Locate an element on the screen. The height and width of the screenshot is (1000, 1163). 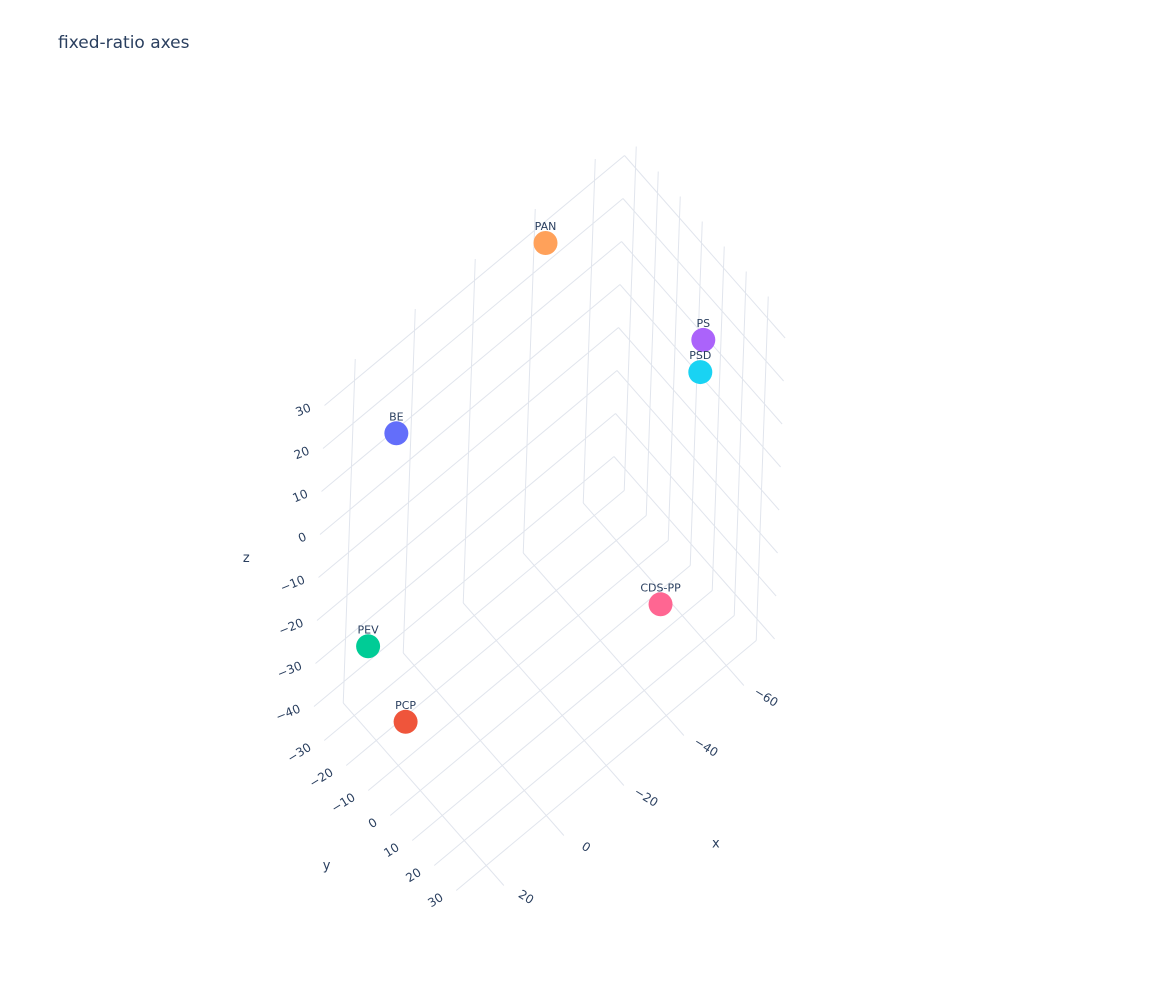
data-point-label: PEV is located at coordinates (369, 629).